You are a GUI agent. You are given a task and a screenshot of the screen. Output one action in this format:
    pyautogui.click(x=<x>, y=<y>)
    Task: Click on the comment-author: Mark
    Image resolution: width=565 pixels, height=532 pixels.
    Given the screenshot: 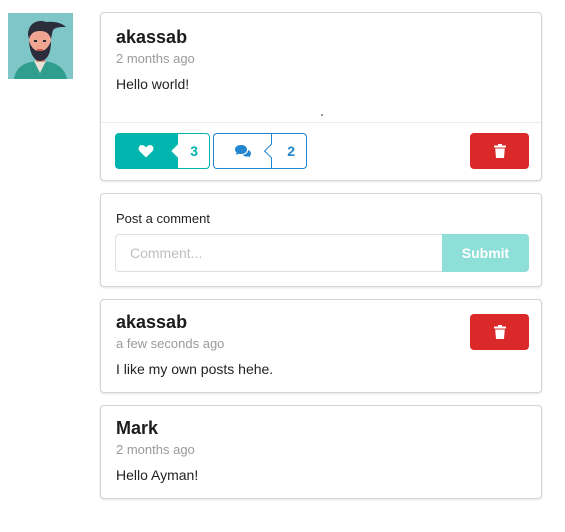 What is the action you would take?
    pyautogui.click(x=137, y=428)
    